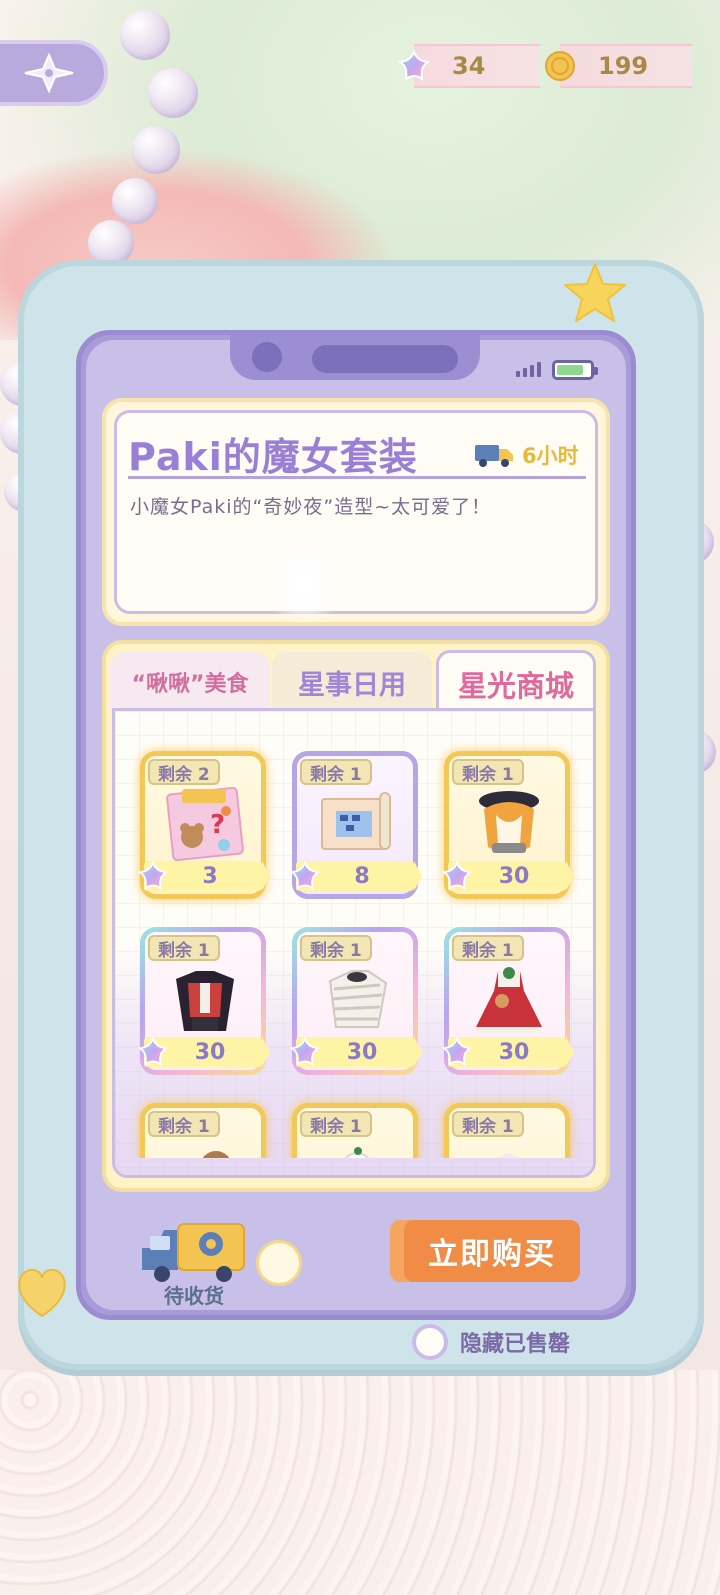 The image size is (720, 1595). I want to click on hide-sold-out-toggle: 隐藏已售罄, so click(491, 1342).